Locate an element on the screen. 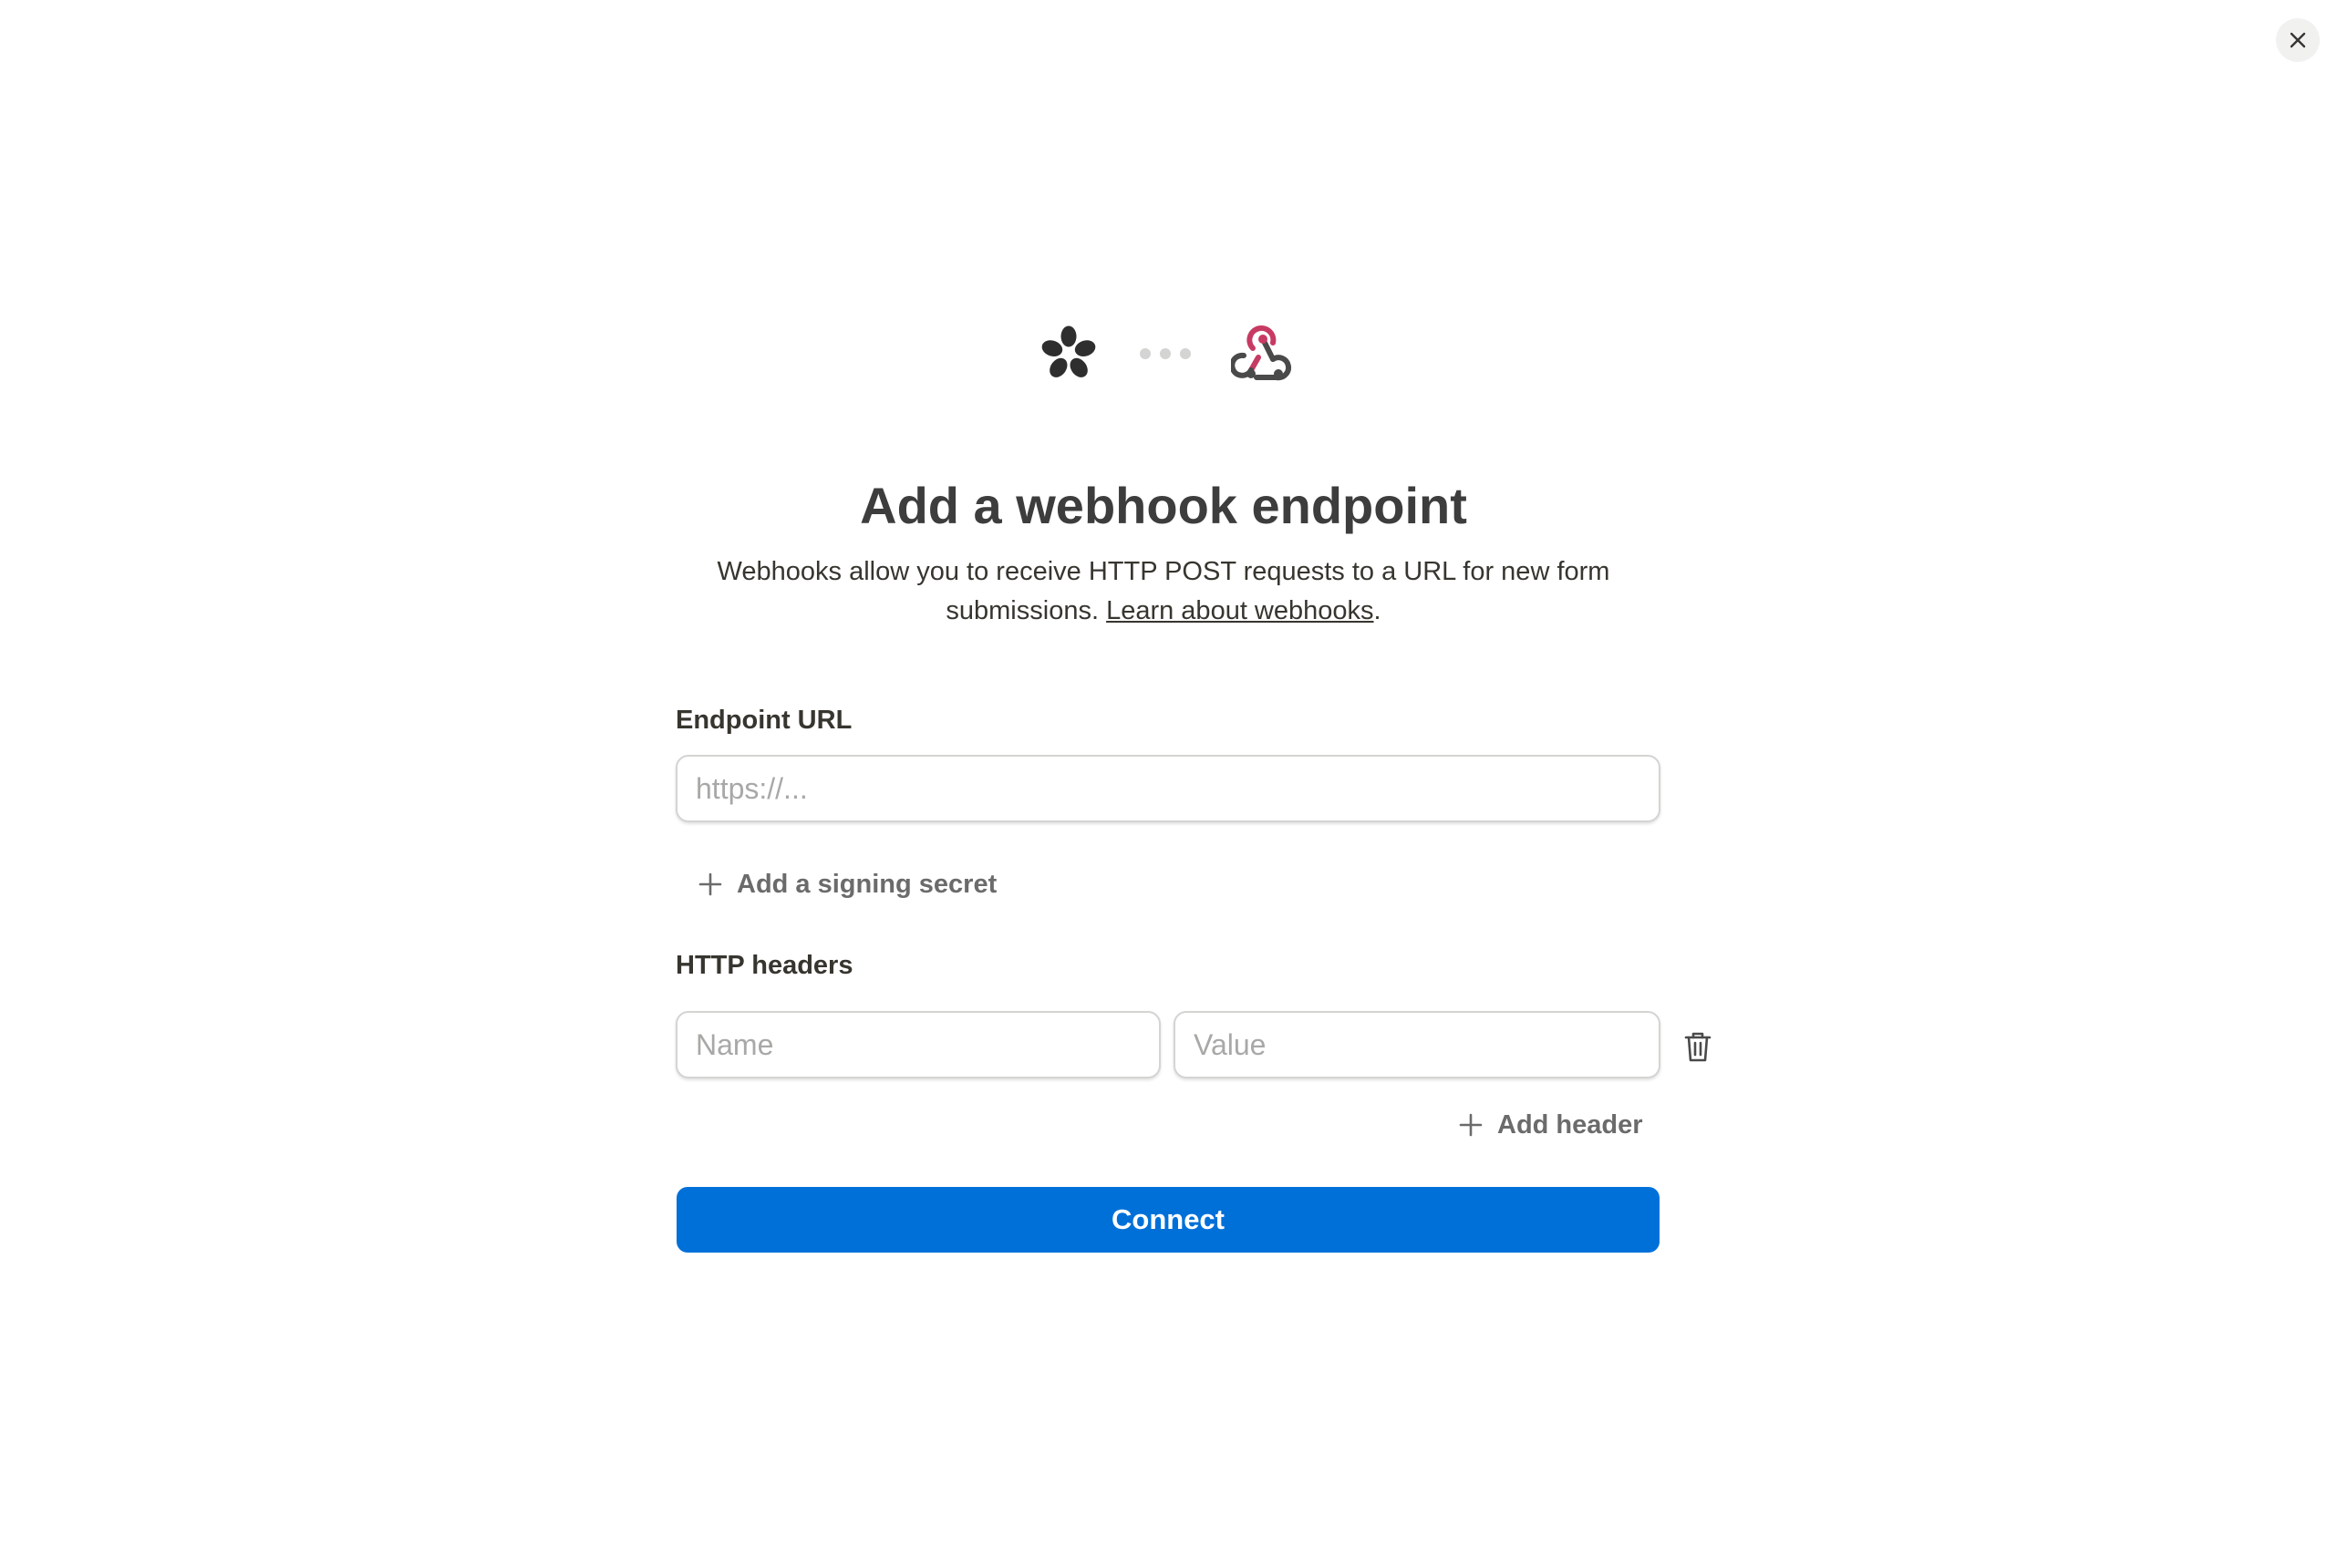 The width and height of the screenshot is (2327, 1568). webhook-icon is located at coordinates (1261, 353).